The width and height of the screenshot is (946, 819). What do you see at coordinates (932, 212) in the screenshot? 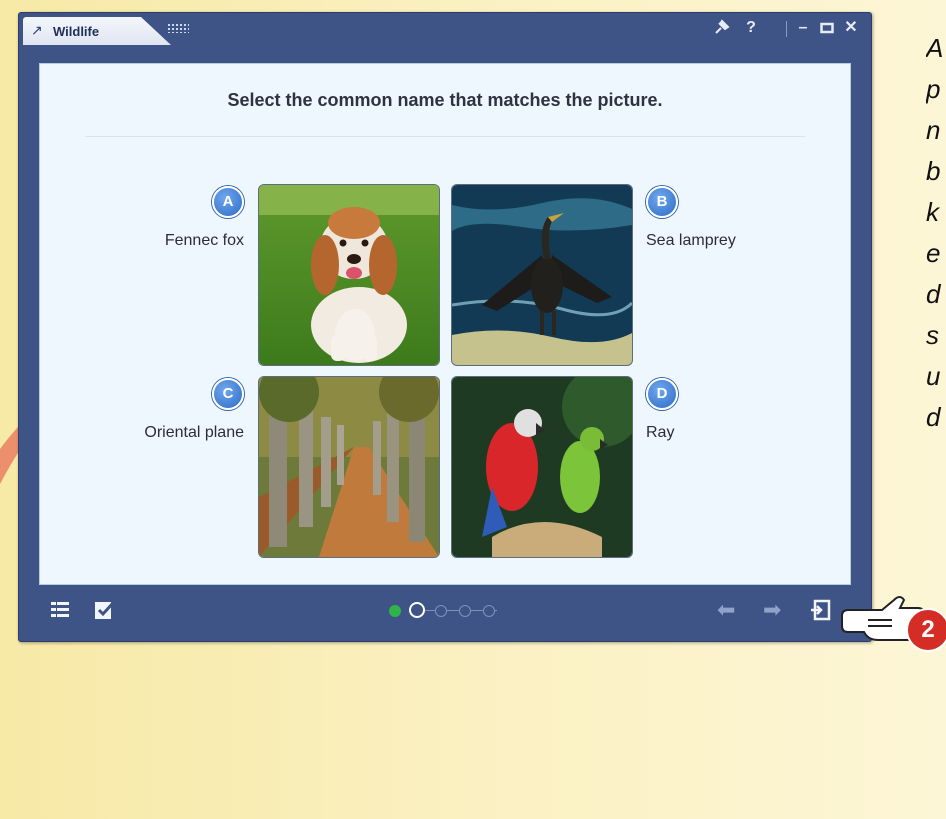
I see `side-text-line: k` at bounding box center [932, 212].